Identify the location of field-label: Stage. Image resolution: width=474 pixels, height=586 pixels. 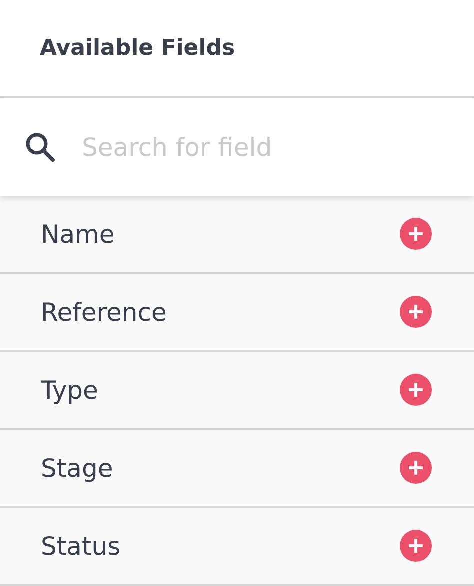
(77, 468).